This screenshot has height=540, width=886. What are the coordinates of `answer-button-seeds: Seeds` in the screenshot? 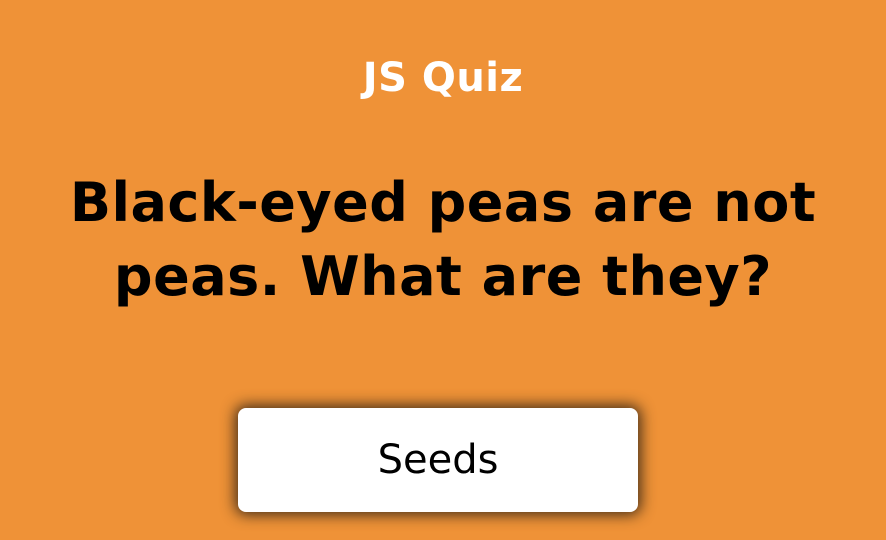 It's located at (438, 460).